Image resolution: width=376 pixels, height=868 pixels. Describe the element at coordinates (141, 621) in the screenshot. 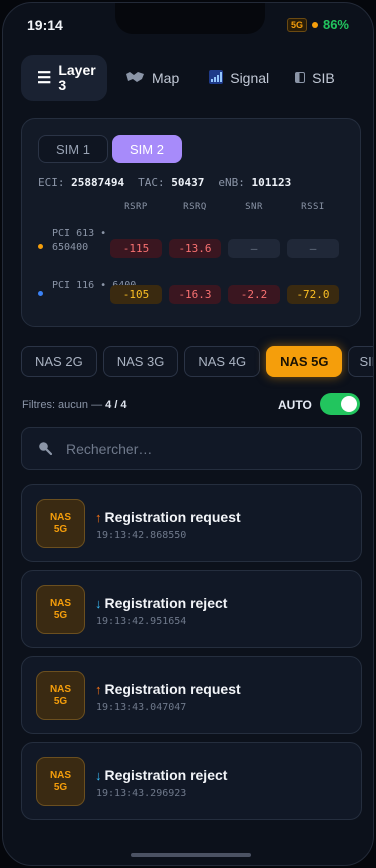

I see `message-timestamp: 19:13:42.951654` at that location.